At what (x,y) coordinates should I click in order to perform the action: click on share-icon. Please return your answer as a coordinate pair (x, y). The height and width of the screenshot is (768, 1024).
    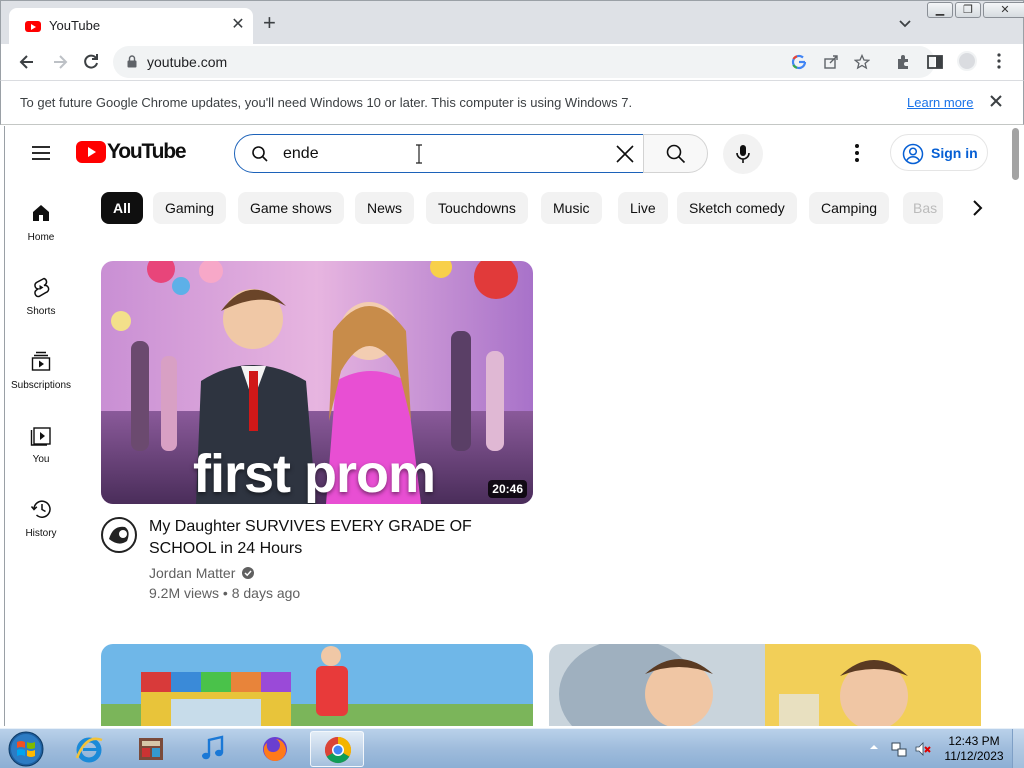
    Looking at the image, I should click on (831, 62).